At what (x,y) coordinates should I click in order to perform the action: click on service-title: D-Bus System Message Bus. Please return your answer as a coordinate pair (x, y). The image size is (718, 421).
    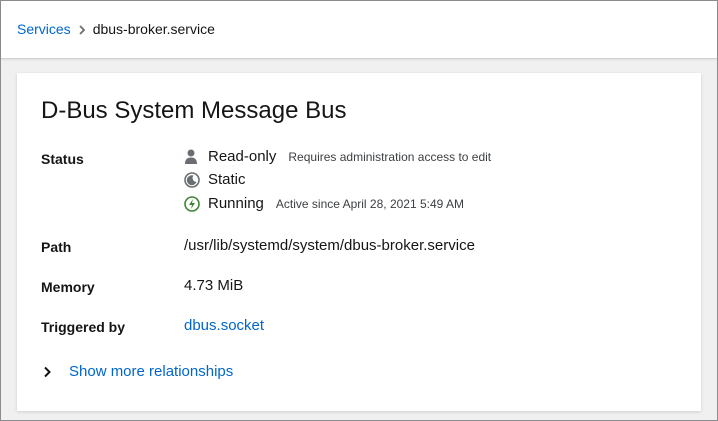
    Looking at the image, I should click on (194, 110).